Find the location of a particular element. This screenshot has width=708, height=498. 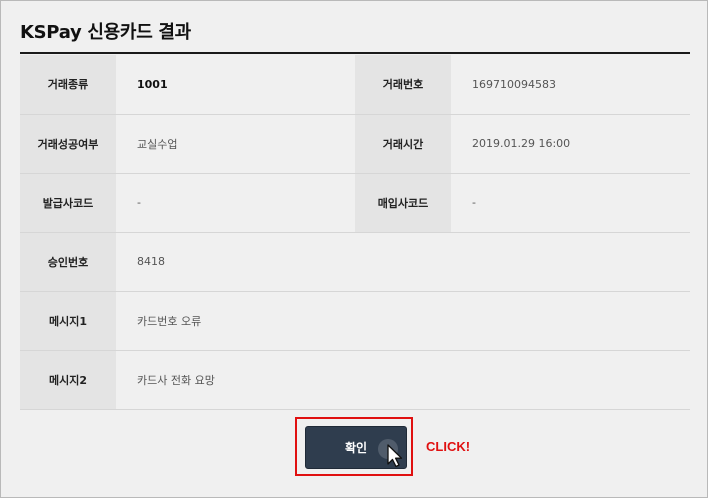

transaction-number-label: 거래번호 is located at coordinates (403, 85).